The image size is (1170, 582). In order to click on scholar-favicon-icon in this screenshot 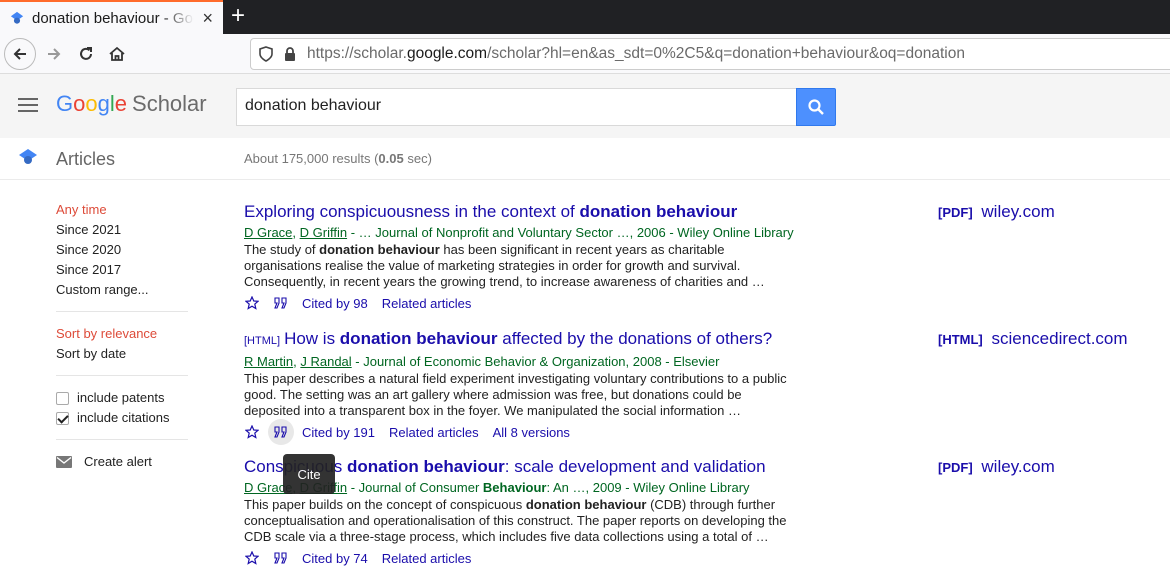, I will do `click(17, 17)`.